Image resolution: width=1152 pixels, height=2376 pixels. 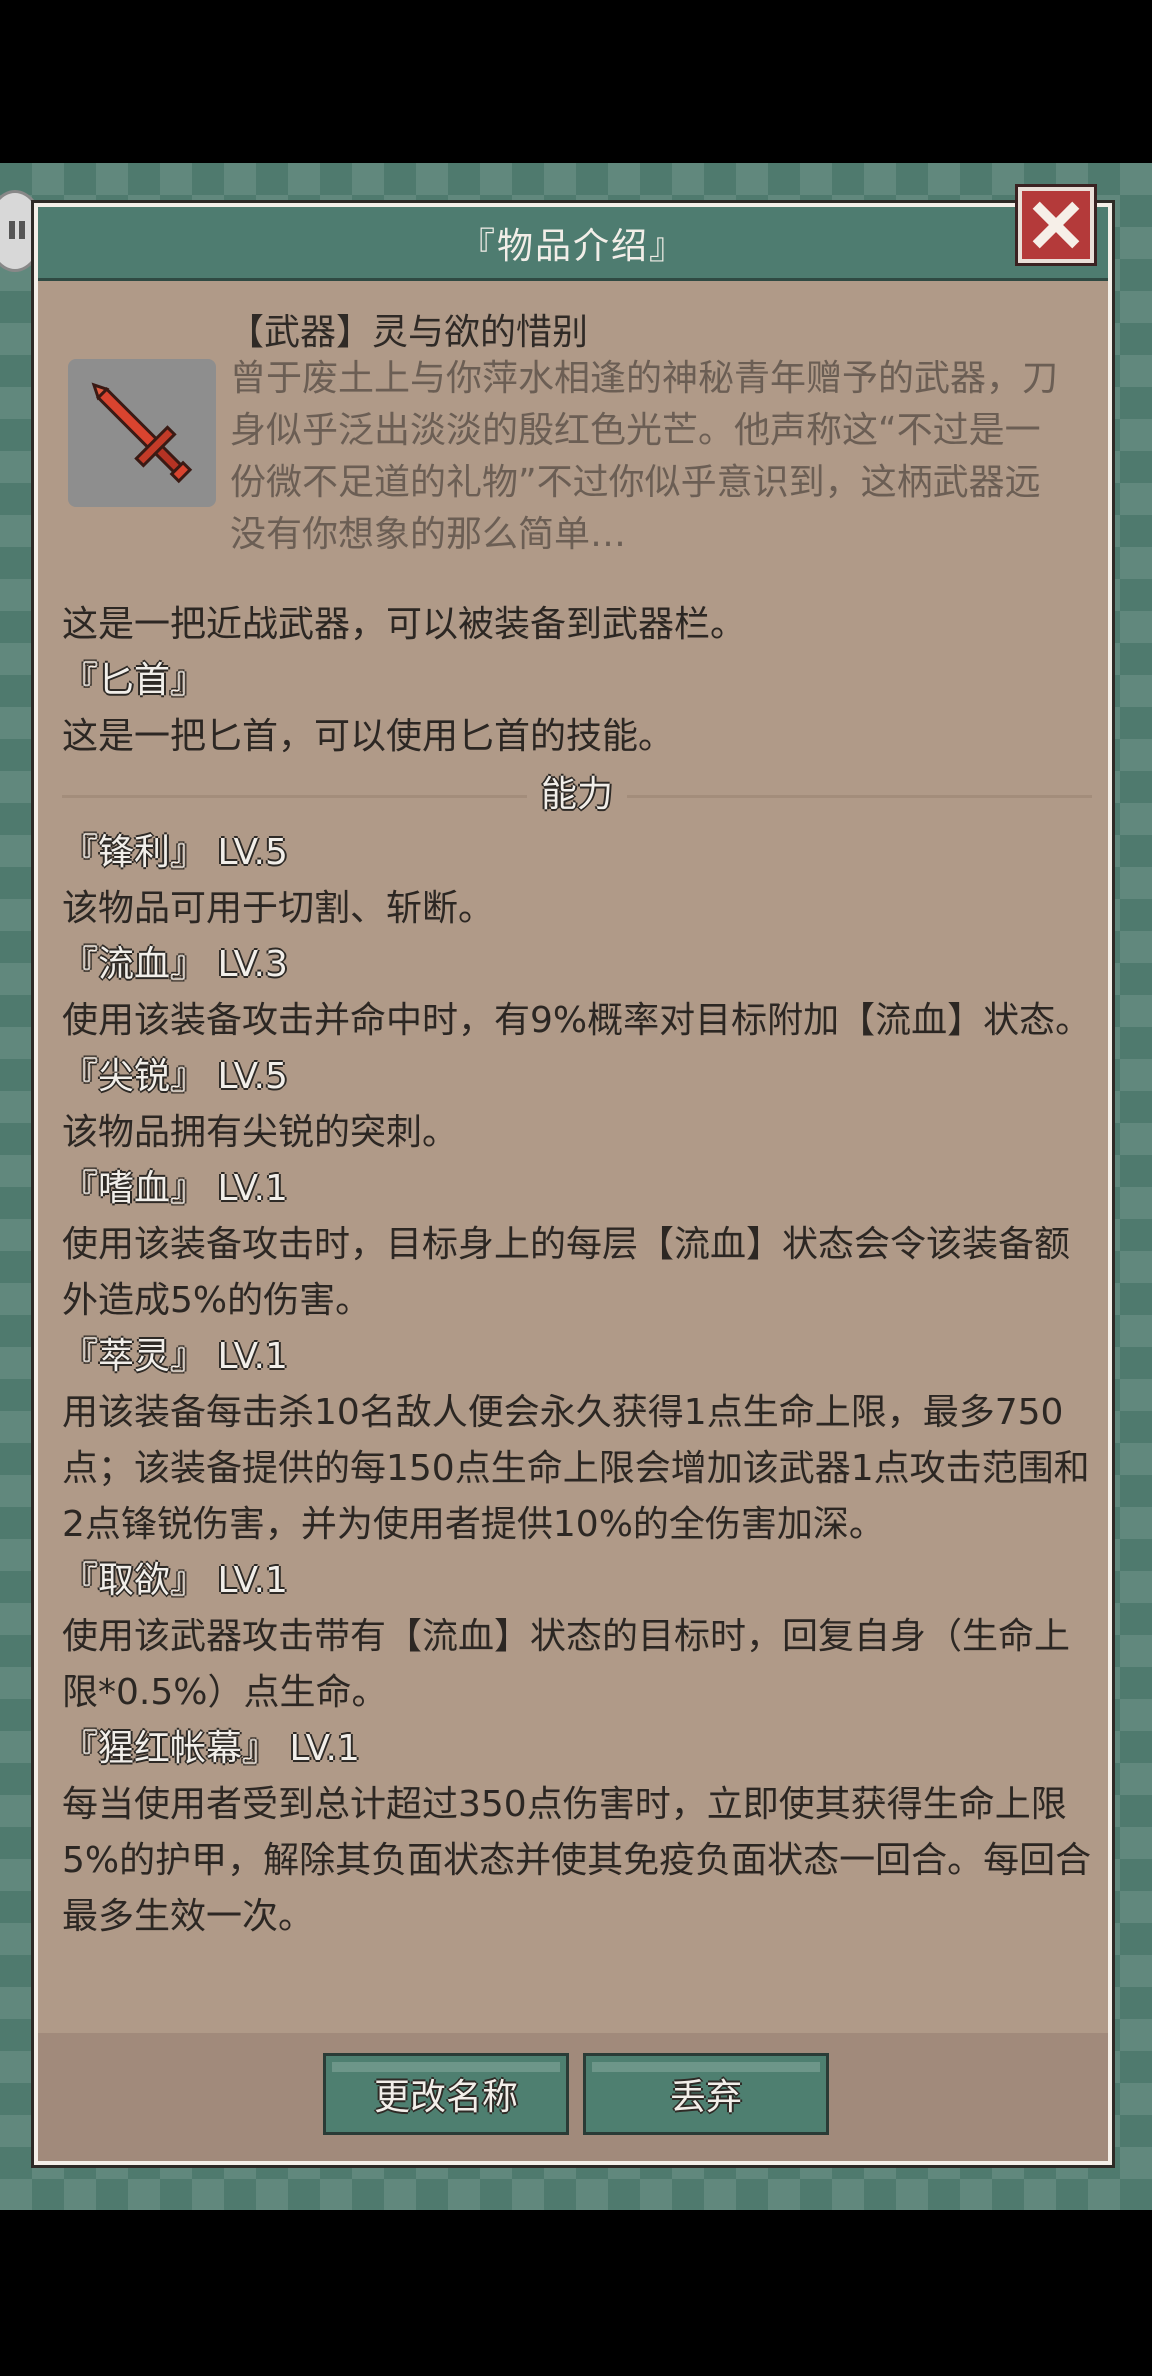 What do you see at coordinates (211, 1748) in the screenshot?
I see `ability-name: 『猩红帐幕』 LV.1` at bounding box center [211, 1748].